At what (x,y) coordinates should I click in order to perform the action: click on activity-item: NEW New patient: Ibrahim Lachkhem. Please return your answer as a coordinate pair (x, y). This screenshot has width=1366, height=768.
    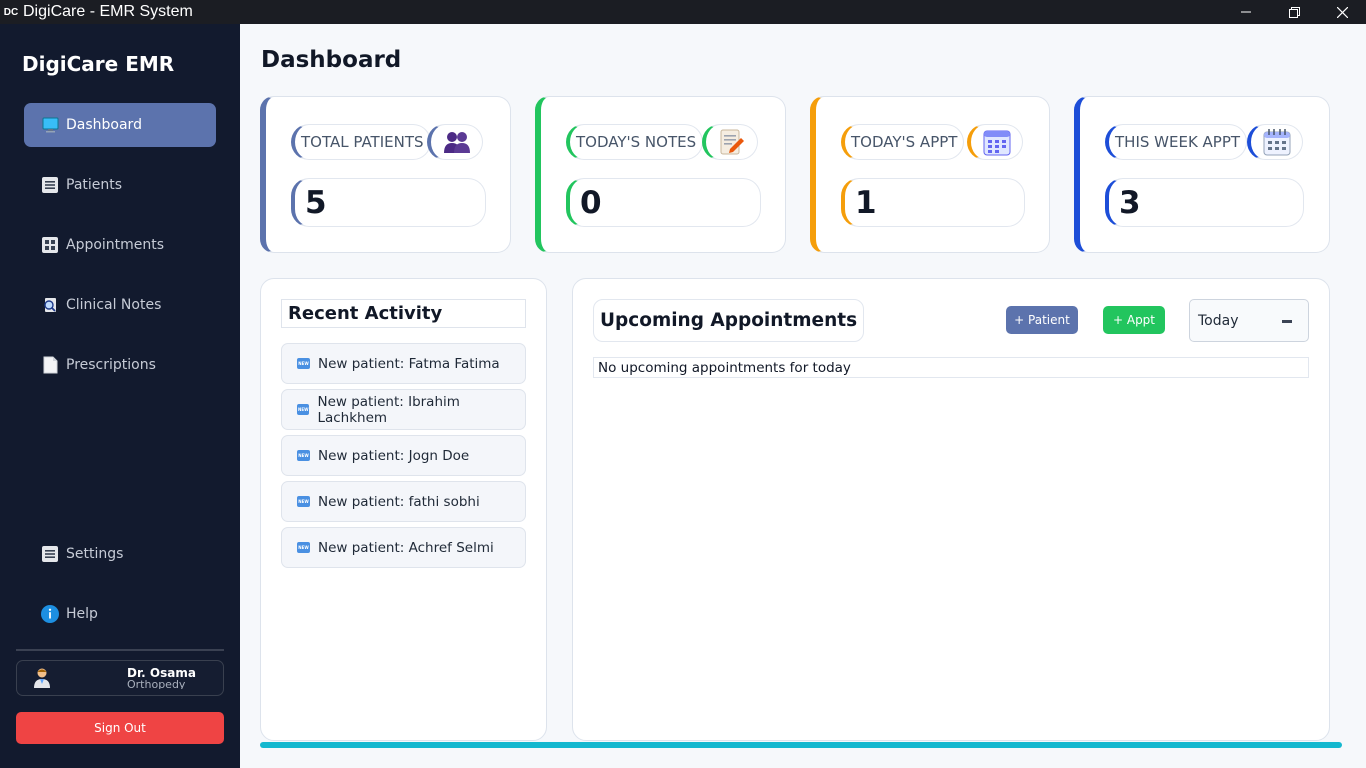
    Looking at the image, I should click on (403, 409).